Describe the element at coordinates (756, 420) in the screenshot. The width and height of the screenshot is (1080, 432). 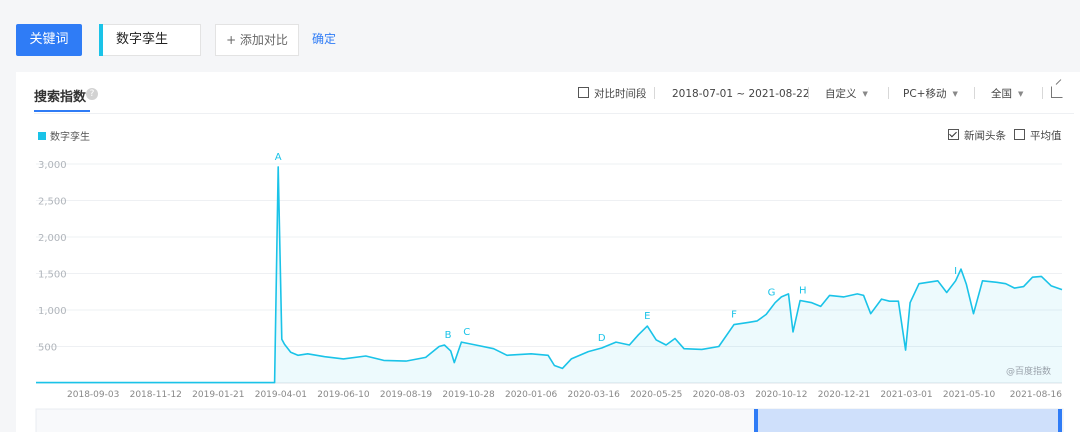
I see `range-slider-handle-left` at that location.